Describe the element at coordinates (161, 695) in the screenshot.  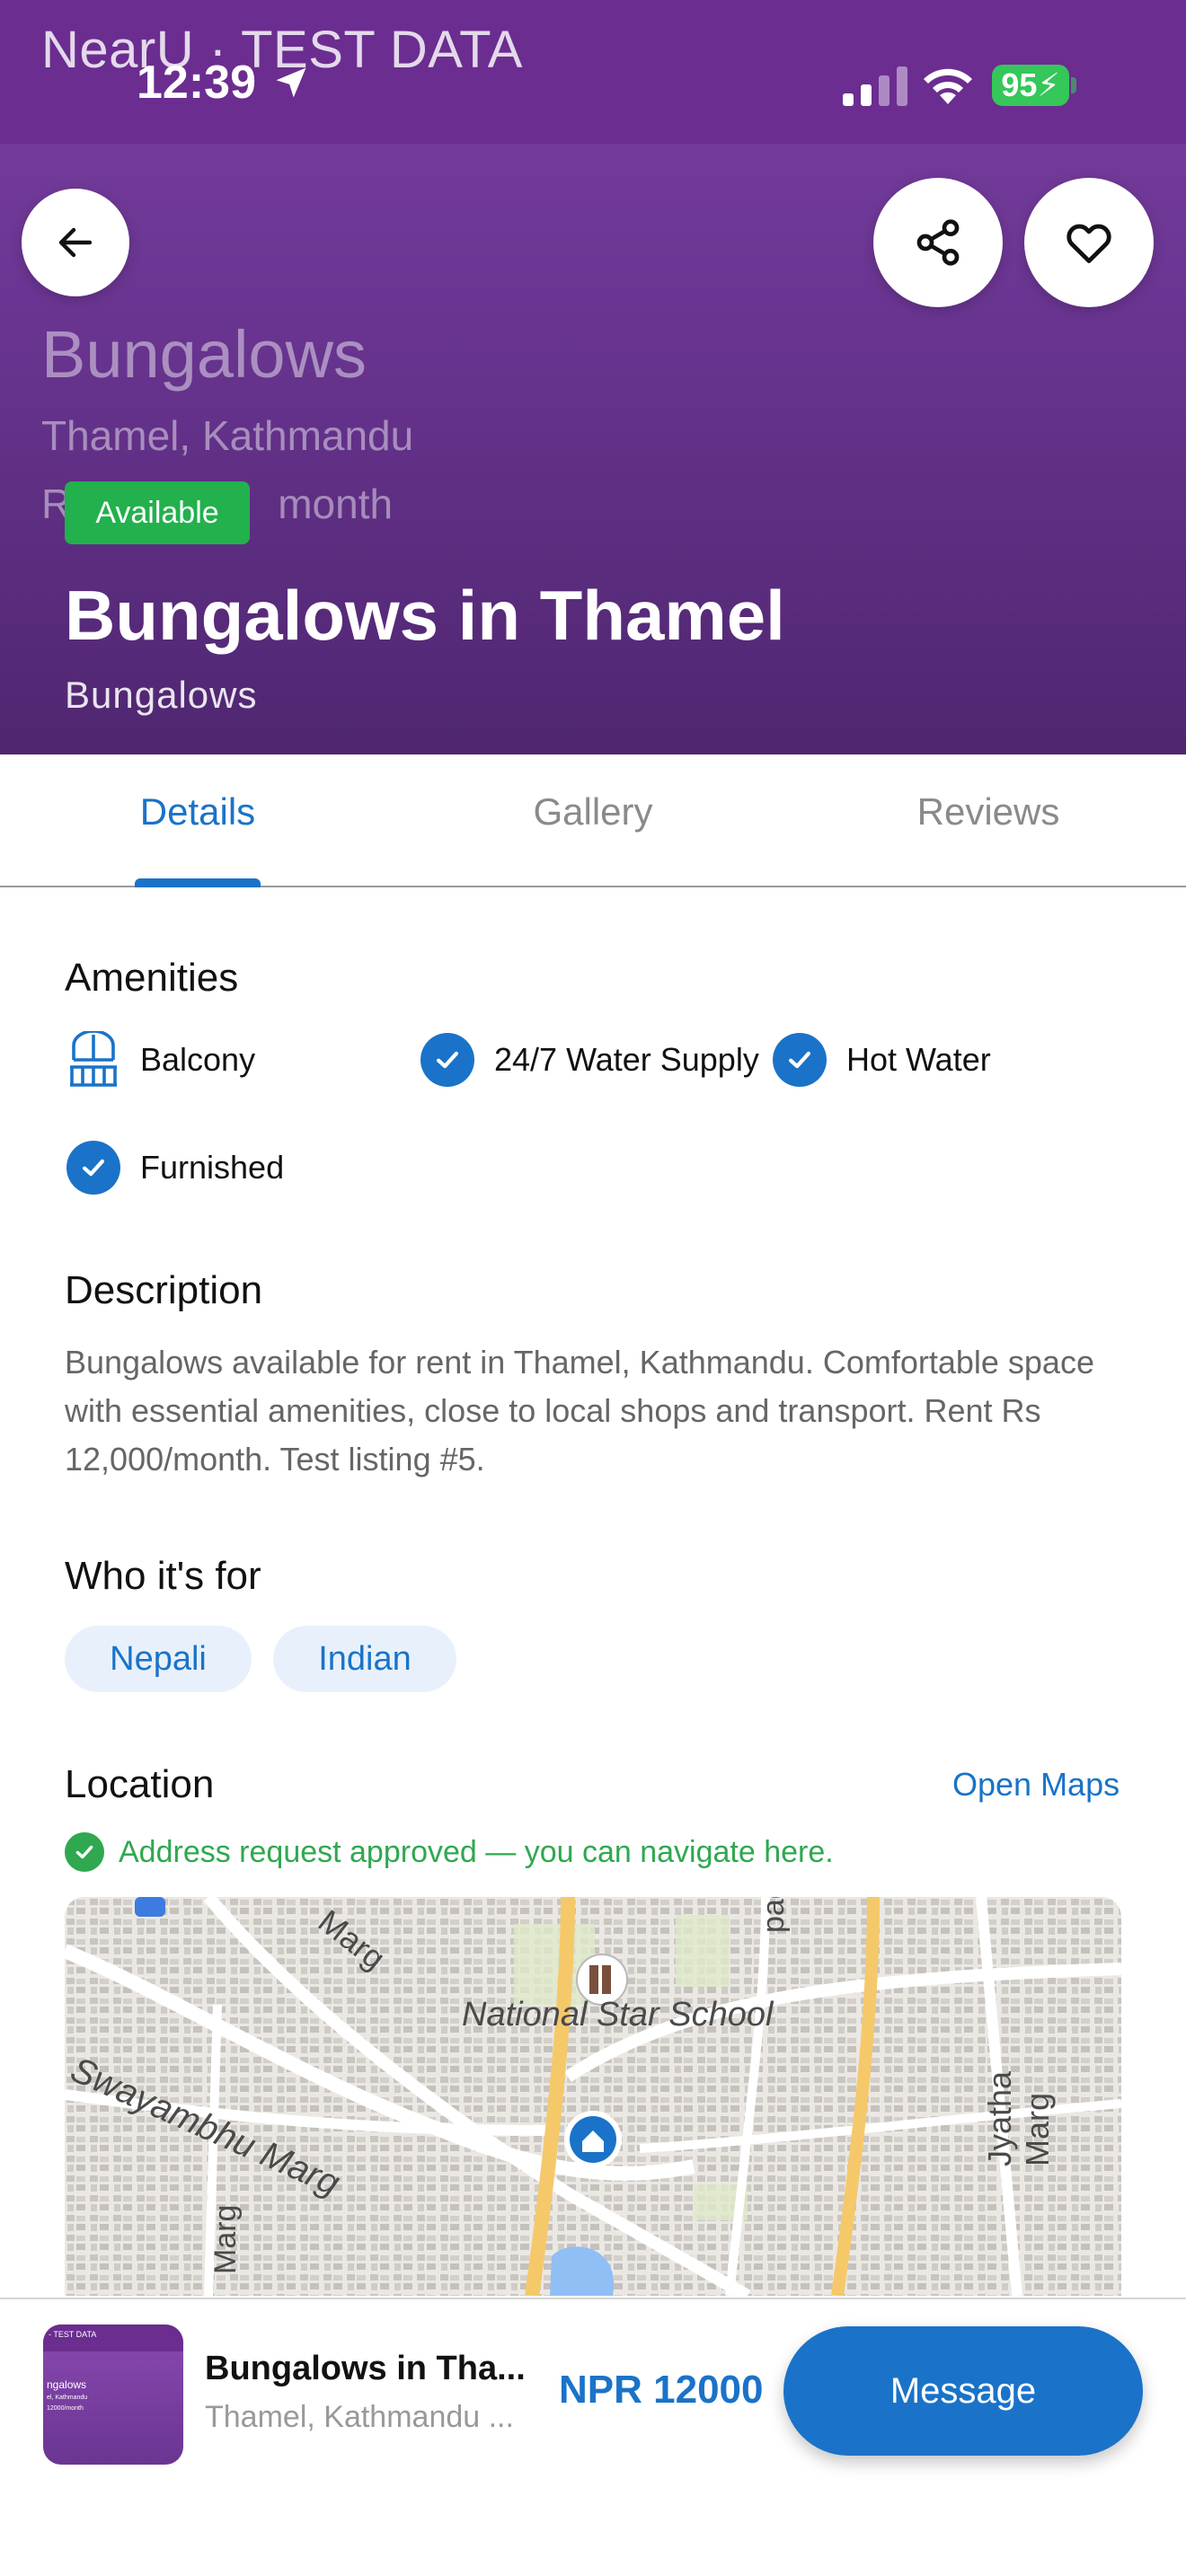
I see `listing-category: Bungalows` at that location.